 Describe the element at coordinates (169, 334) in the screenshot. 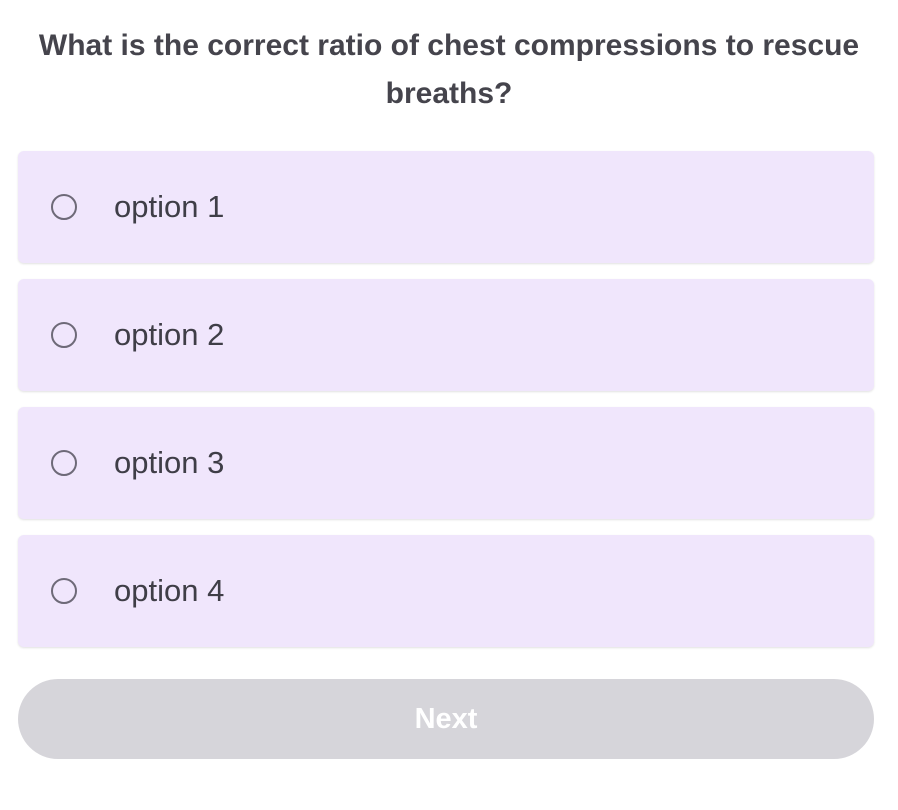

I see `option-label: option 2` at that location.